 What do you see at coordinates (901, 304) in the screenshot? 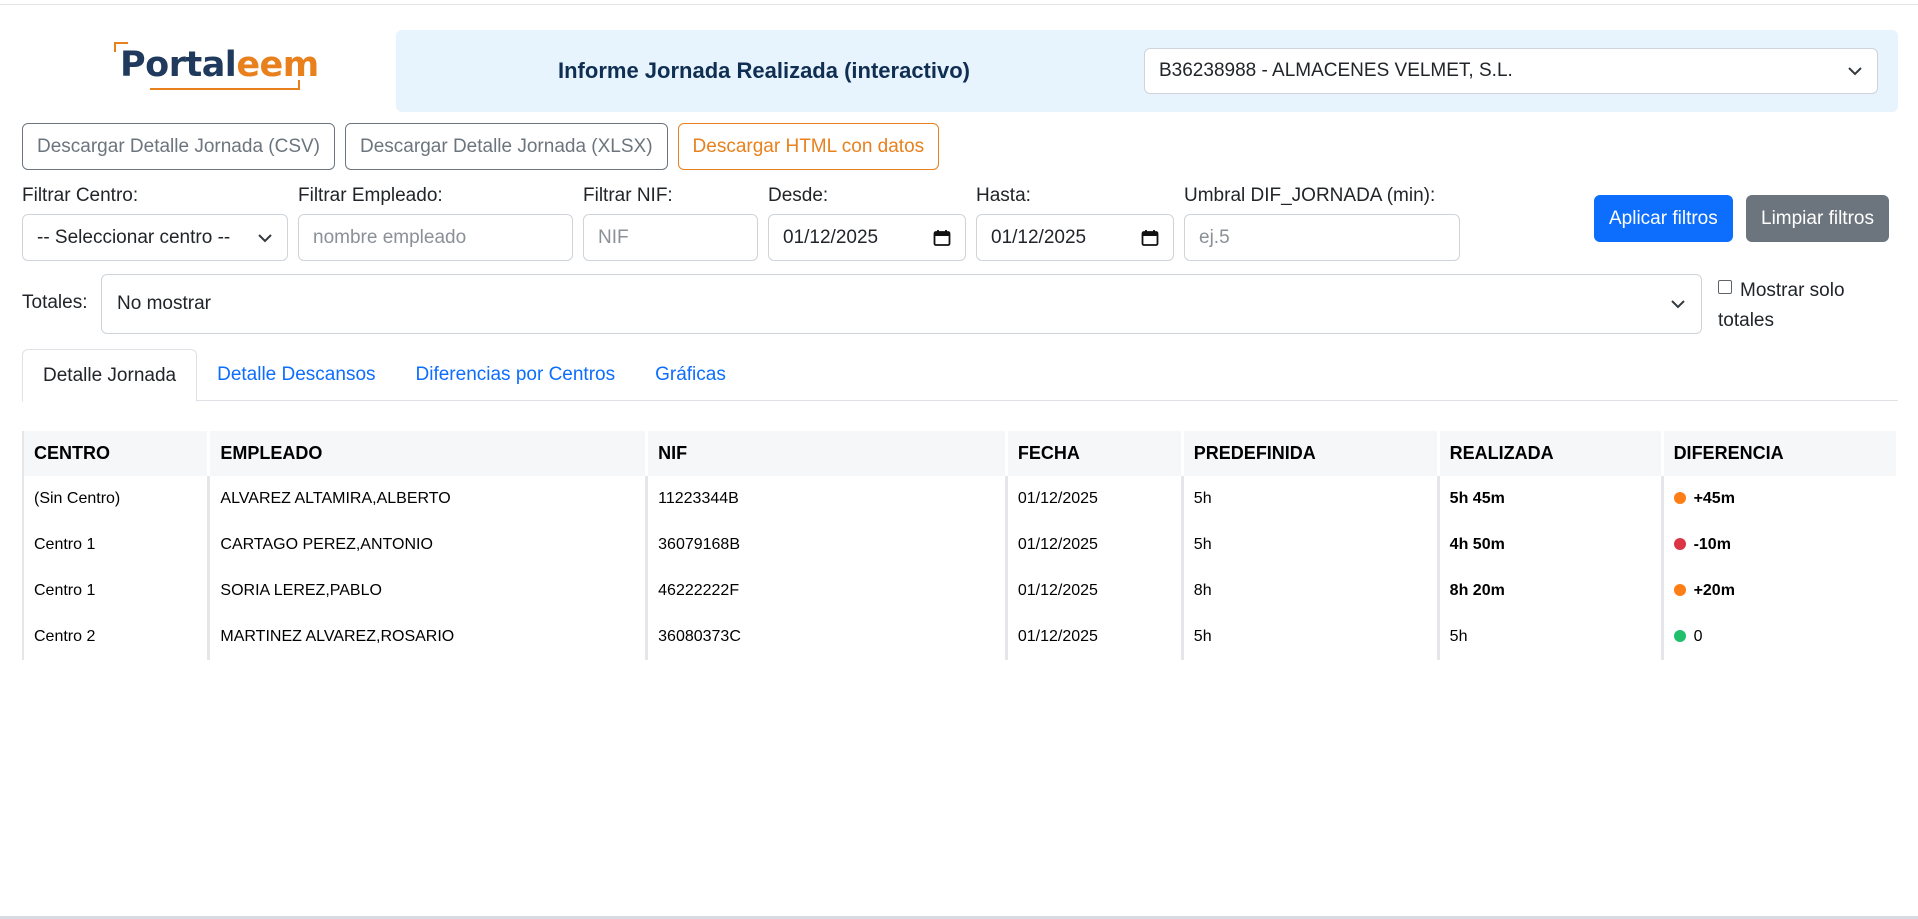
I see `totals-select: No mostrar` at bounding box center [901, 304].